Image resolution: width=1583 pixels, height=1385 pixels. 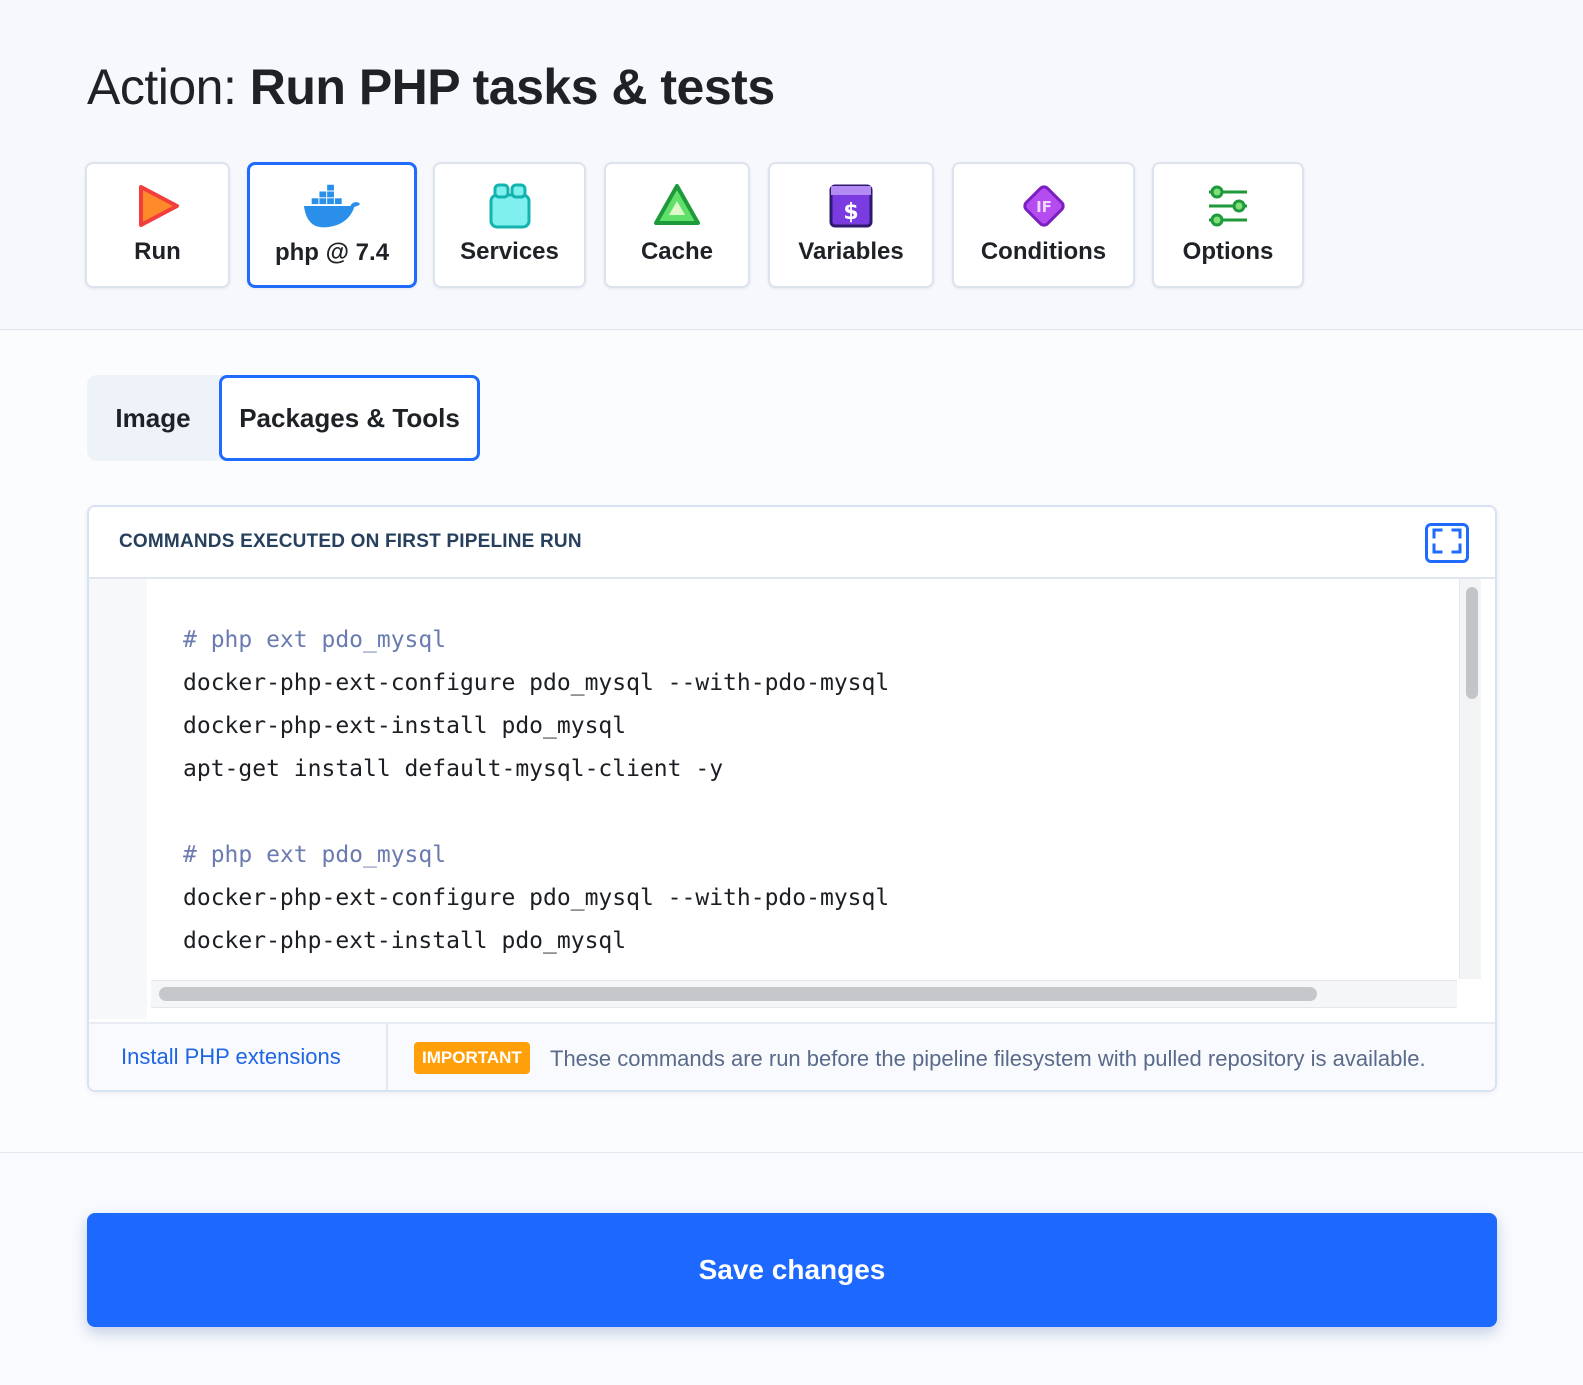 I want to click on line-gutter, so click(x=118, y=799).